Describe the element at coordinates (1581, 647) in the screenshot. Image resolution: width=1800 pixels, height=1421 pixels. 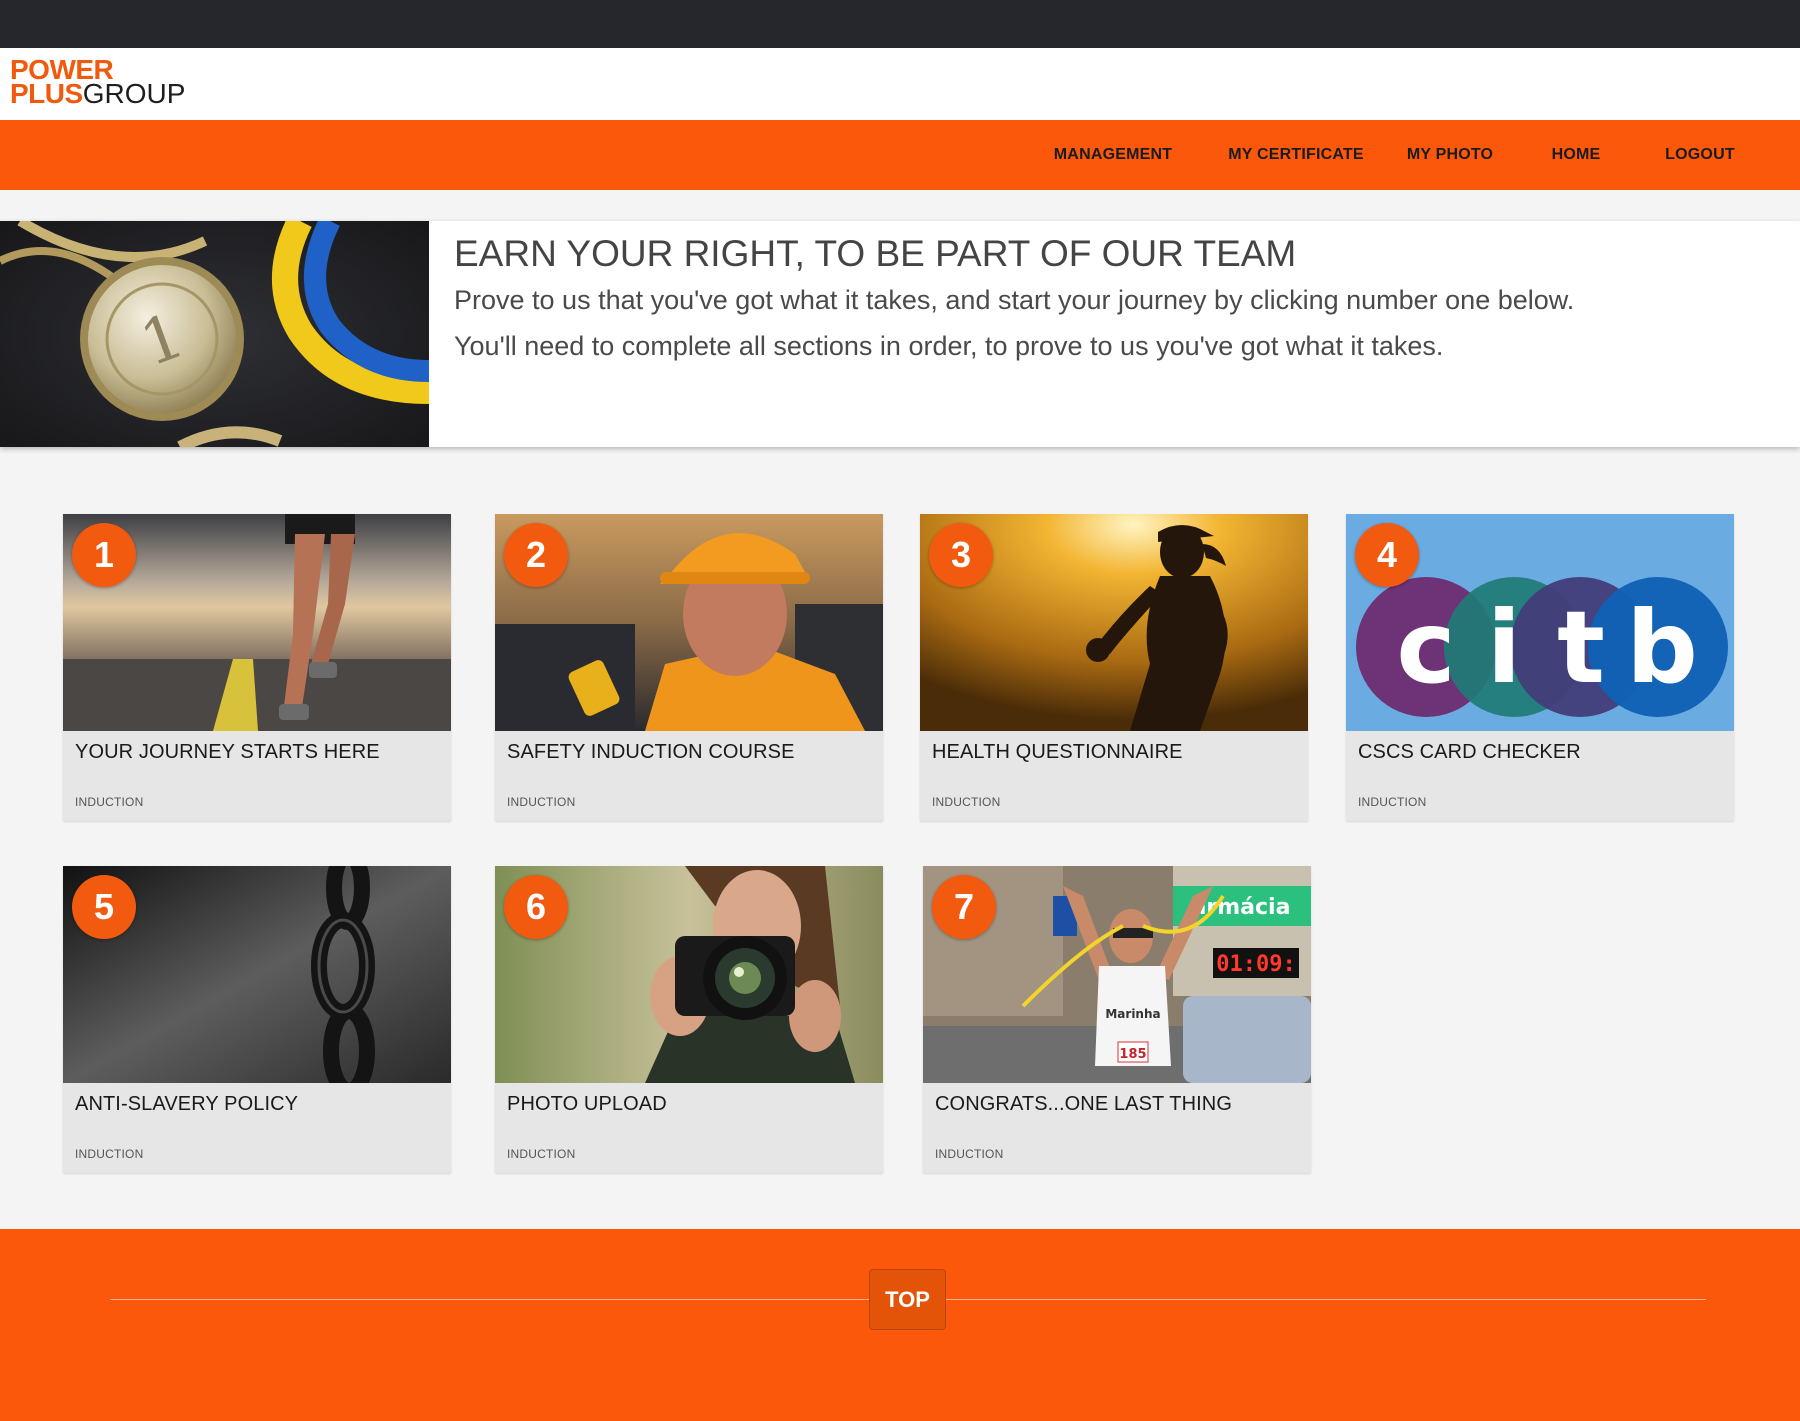
I see `citb-letter-t: t` at that location.